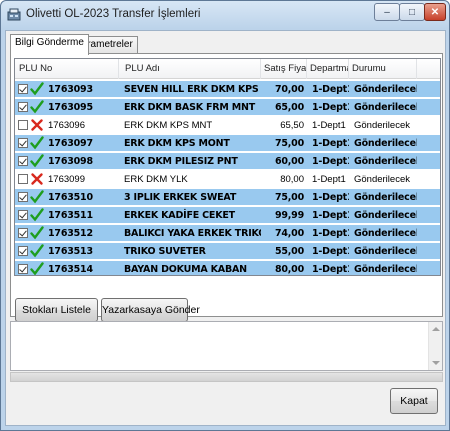 The image size is (450, 431). I want to click on log-scrollbar, so click(435, 346).